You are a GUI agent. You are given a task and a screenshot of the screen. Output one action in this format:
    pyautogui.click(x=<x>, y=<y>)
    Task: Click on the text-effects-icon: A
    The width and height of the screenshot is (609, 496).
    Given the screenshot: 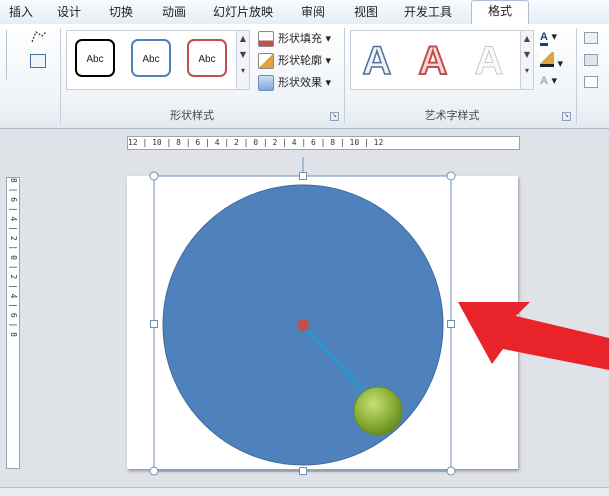 What is the action you would take?
    pyautogui.click(x=544, y=81)
    